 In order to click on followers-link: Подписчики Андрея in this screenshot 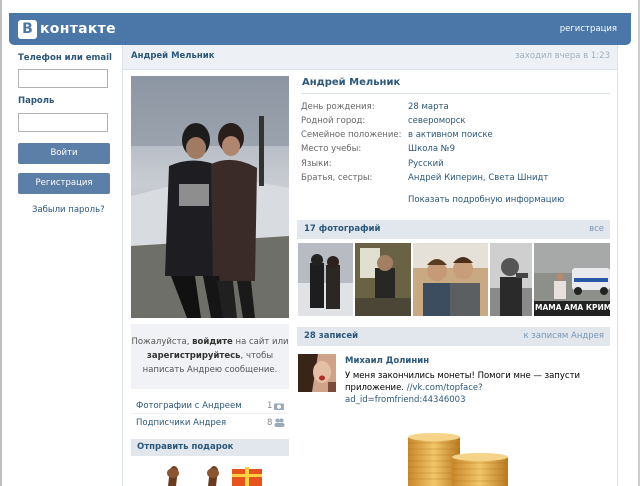, I will do `click(181, 423)`.